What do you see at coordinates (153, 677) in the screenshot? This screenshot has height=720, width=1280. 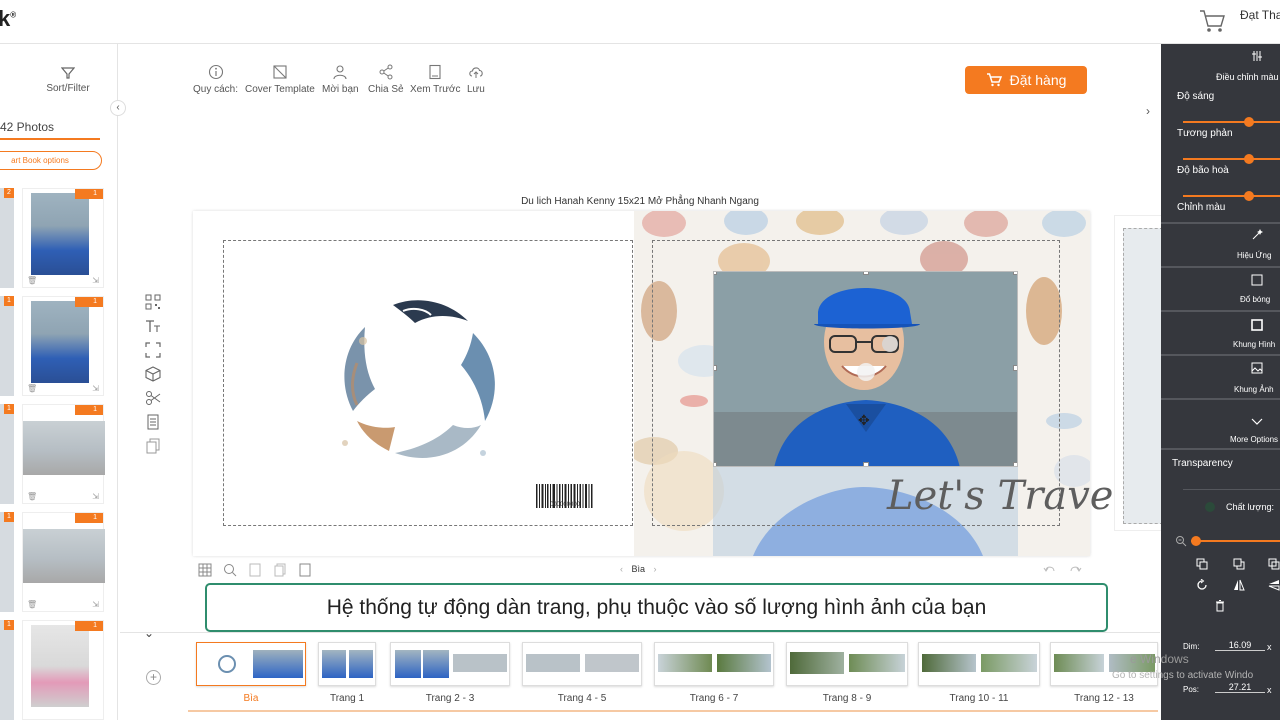 I see `add-page-button: +` at bounding box center [153, 677].